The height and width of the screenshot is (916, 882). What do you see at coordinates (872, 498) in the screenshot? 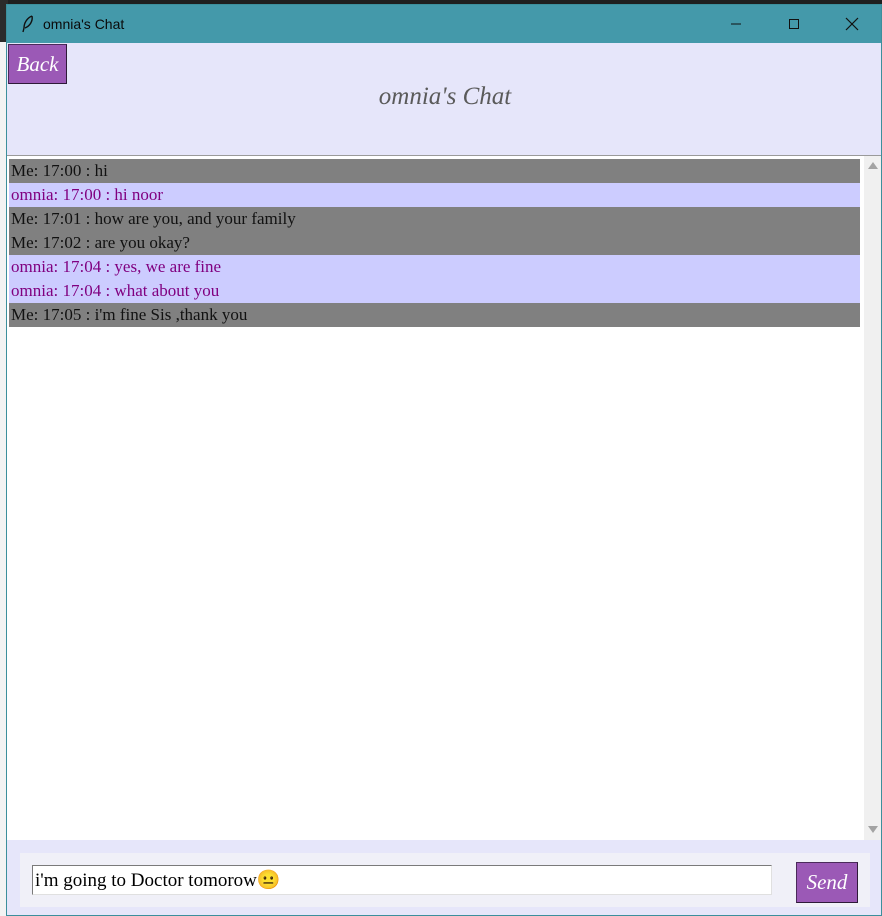
I see `scrollbar` at bounding box center [872, 498].